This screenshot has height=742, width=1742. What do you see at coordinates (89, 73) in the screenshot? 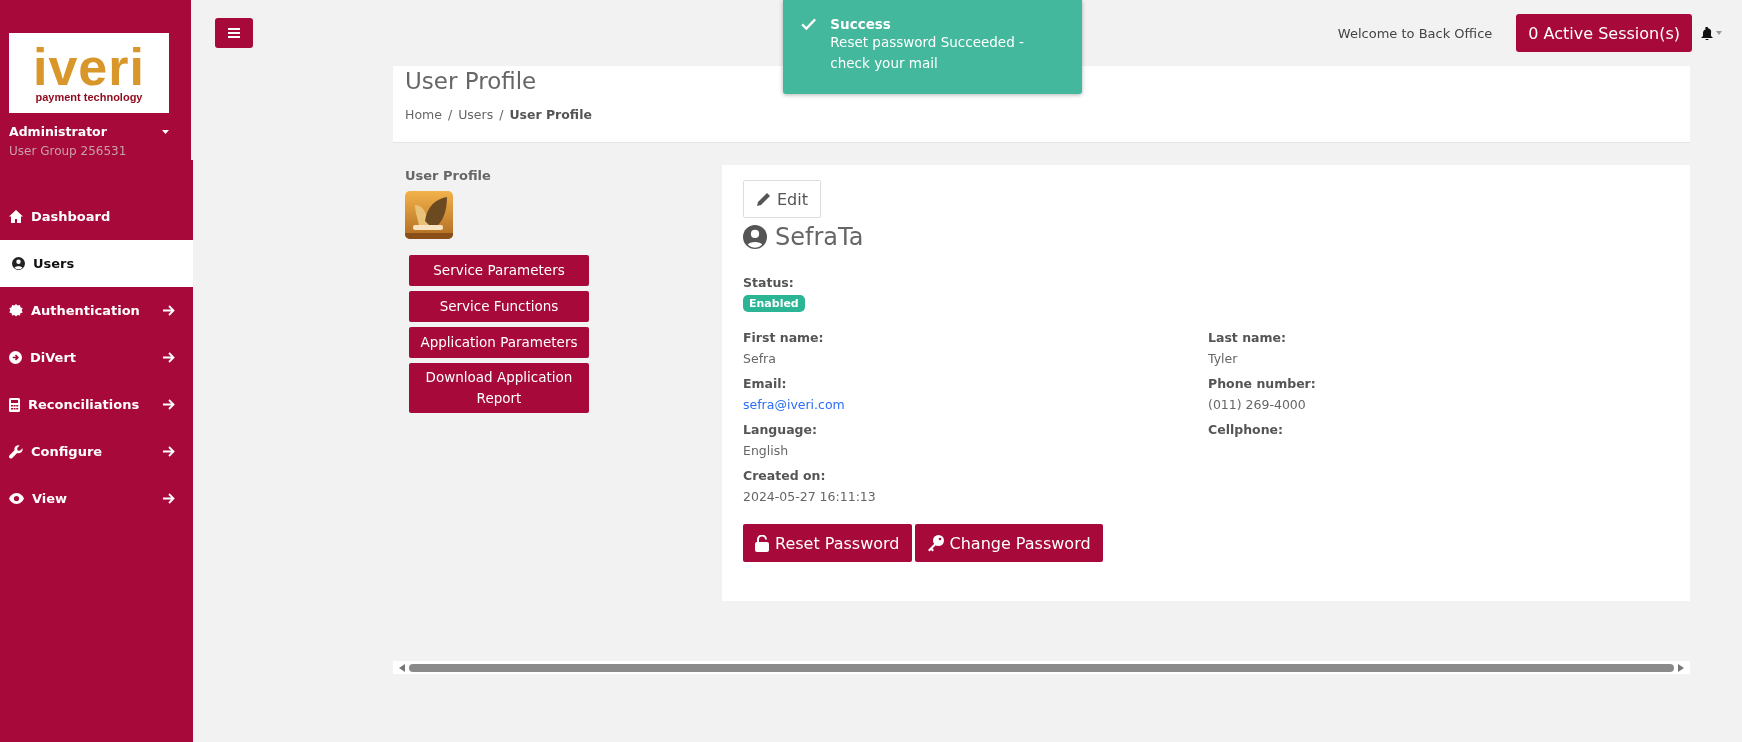
I see `logo: iveri payment technology` at bounding box center [89, 73].